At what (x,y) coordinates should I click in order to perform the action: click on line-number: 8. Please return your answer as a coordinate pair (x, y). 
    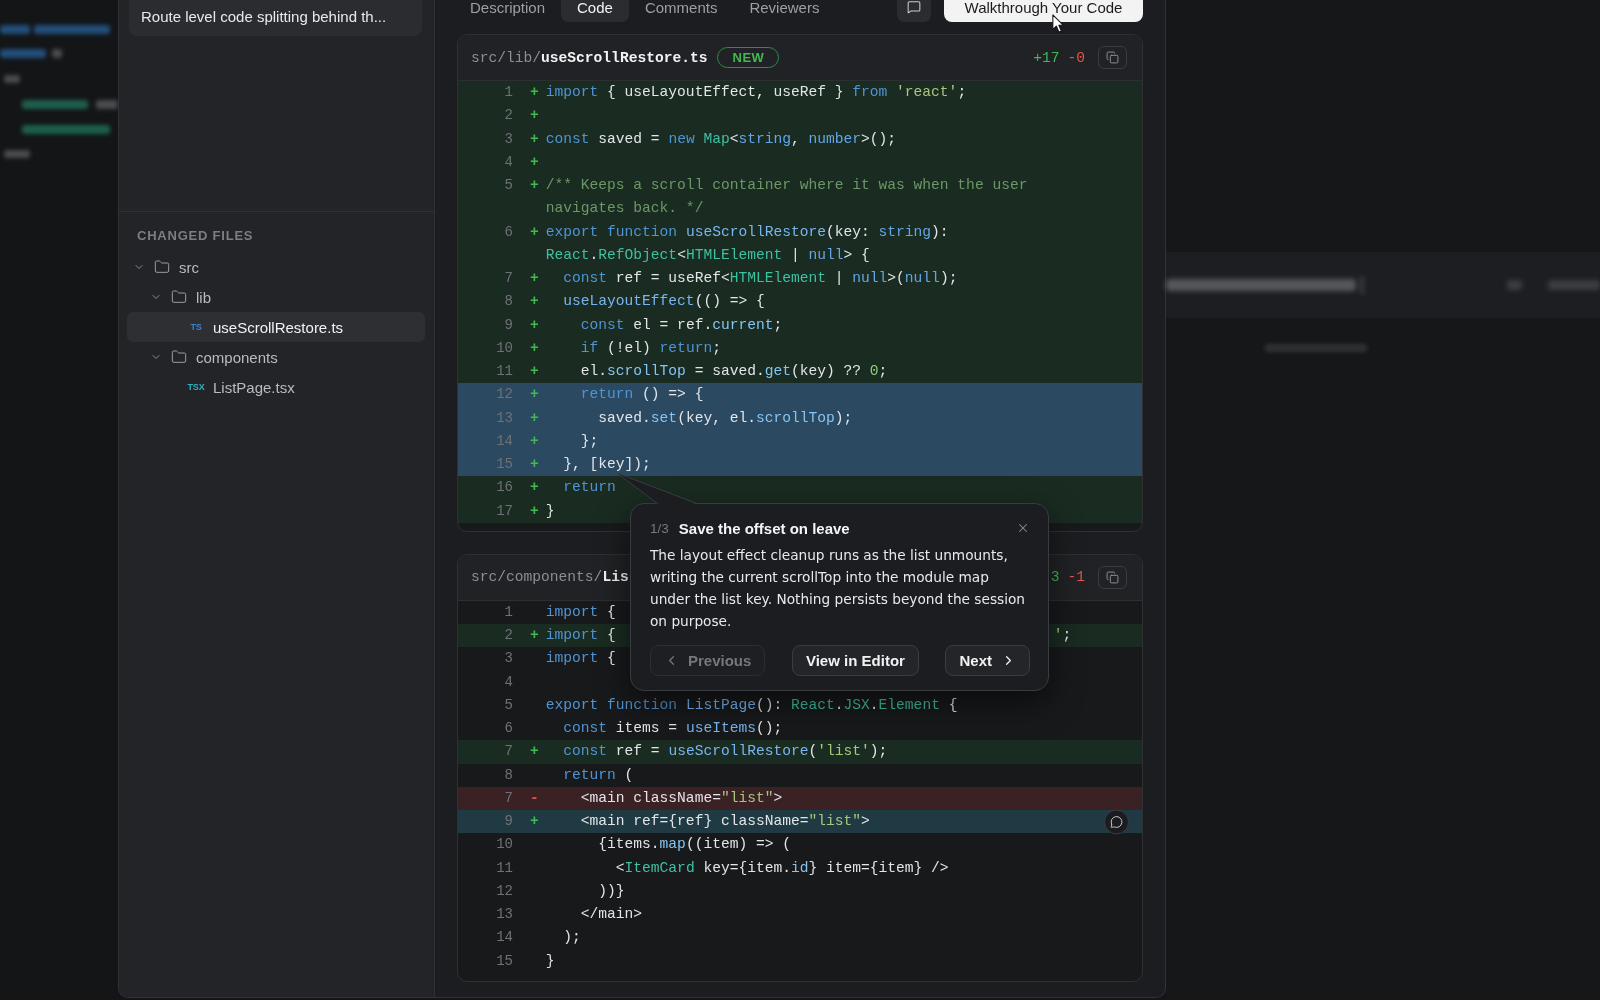
    Looking at the image, I should click on (508, 775).